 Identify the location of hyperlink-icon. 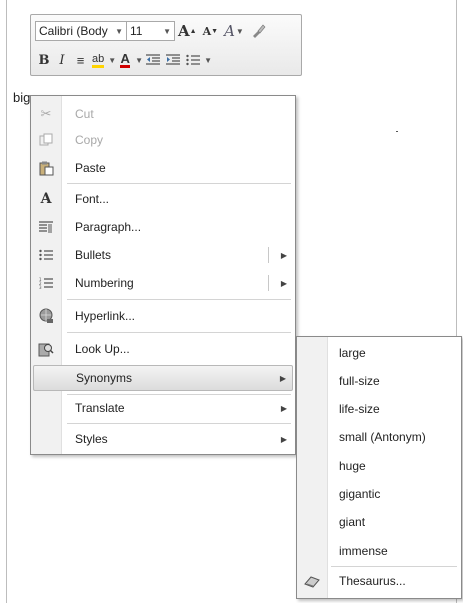
(46, 316).